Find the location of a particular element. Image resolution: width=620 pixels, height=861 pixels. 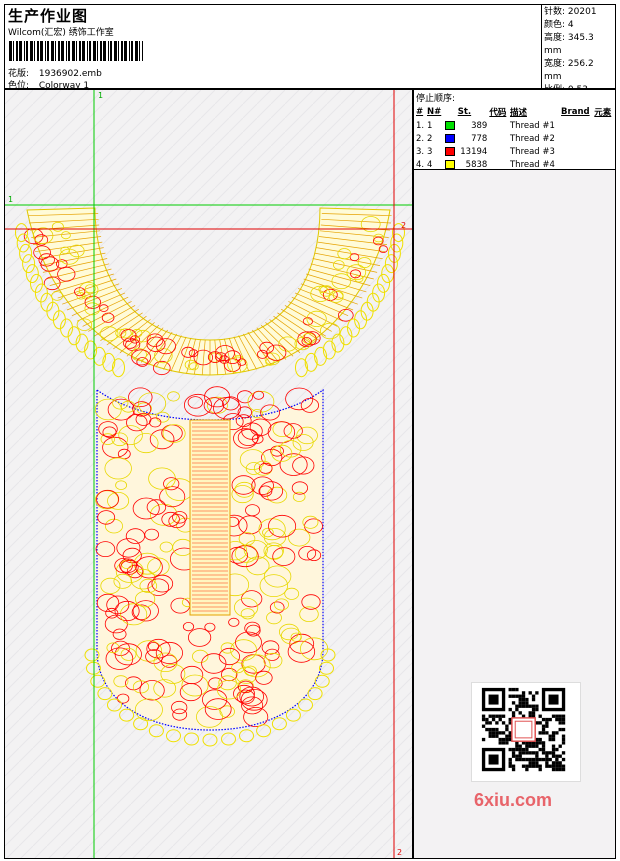

stat-label: 颜色: is located at coordinates (555, 25).